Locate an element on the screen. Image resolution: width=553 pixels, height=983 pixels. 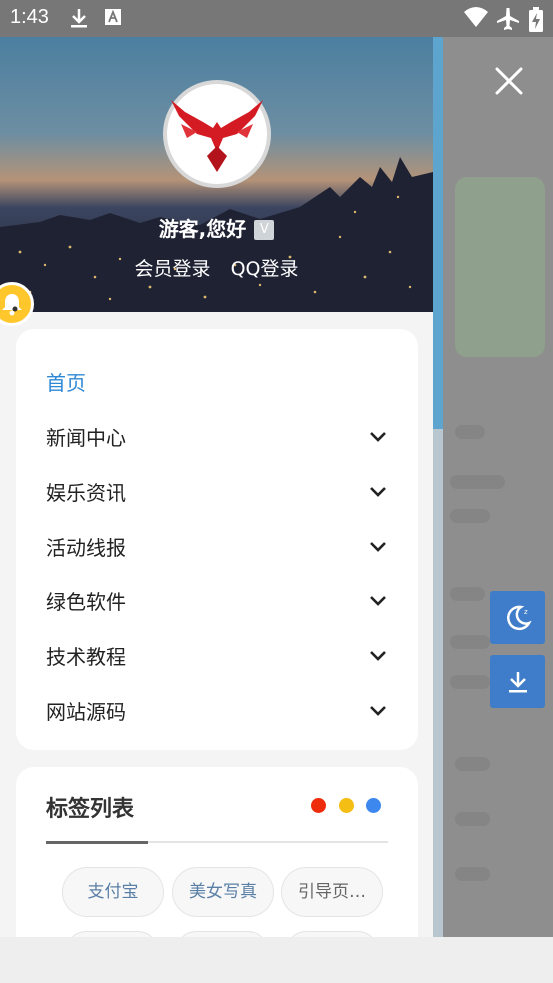
menu-item-source-code: 网站源码 is located at coordinates (217, 711).